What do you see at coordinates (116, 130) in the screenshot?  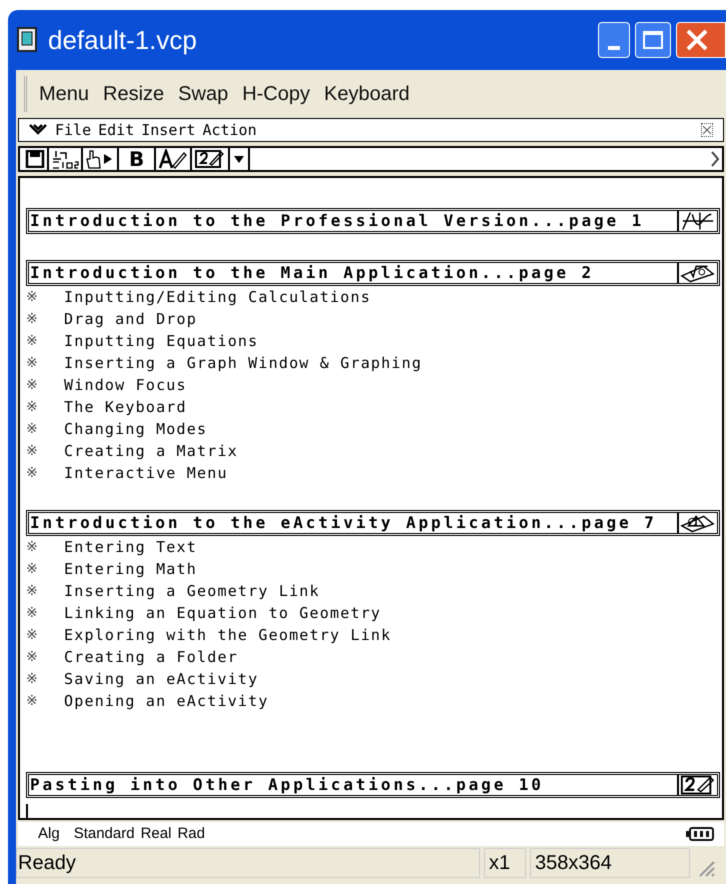 I see `menu-item: Edit` at bounding box center [116, 130].